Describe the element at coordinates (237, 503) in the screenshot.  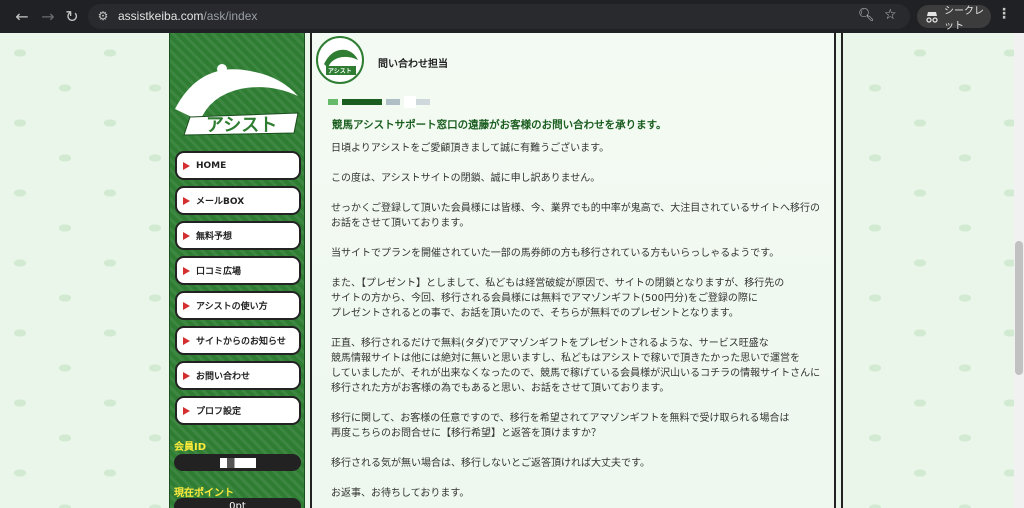
I see `points-value: 0pt` at that location.